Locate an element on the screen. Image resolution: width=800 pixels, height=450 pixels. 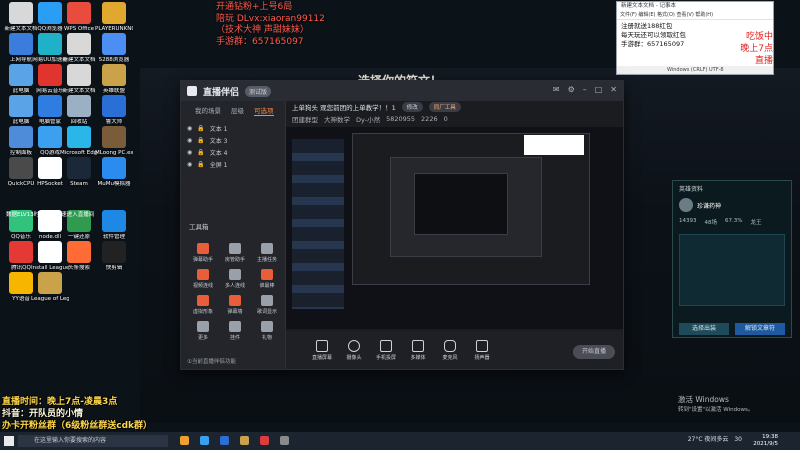
close-icon: ✕ is located at coordinates (613, 89).